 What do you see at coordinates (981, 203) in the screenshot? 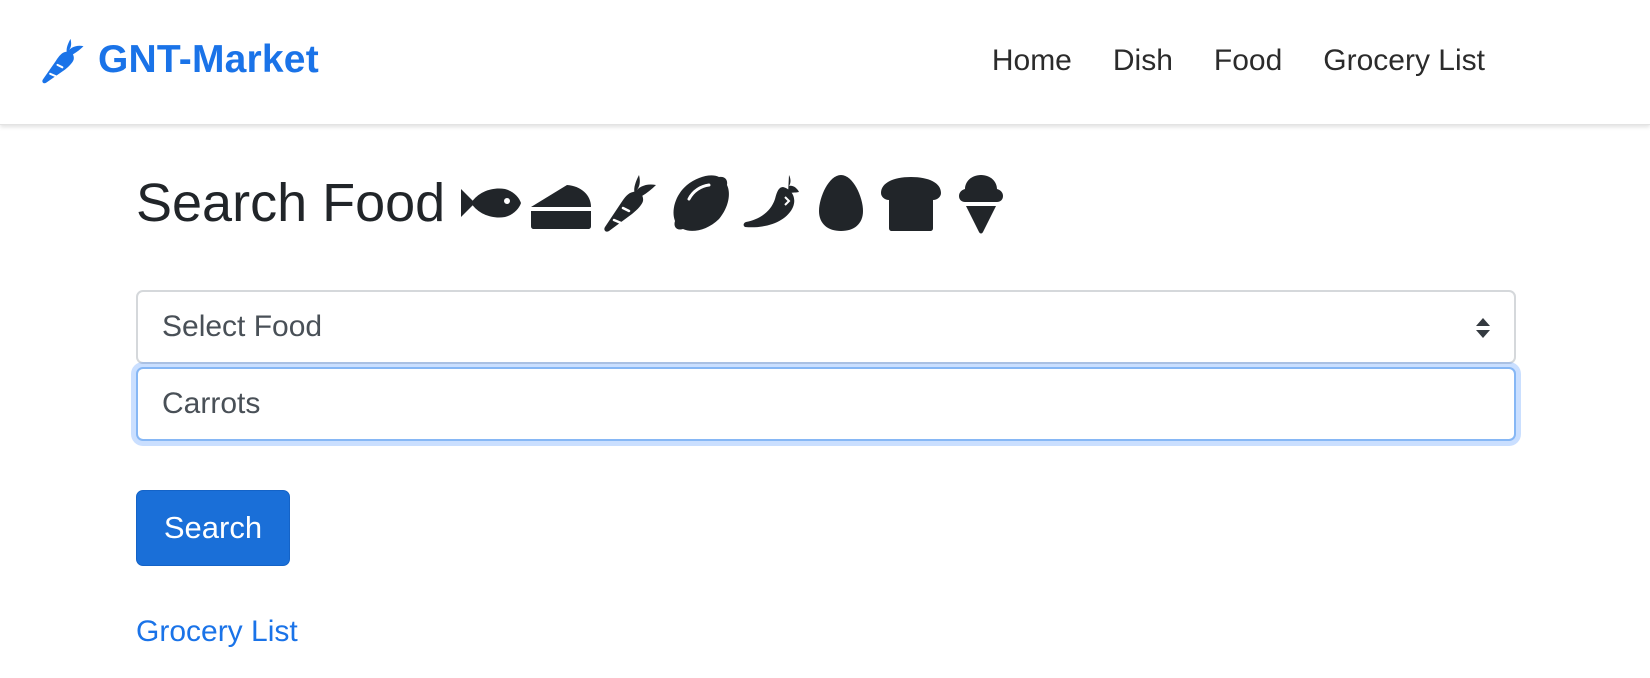
I see `ice-cream-icon` at bounding box center [981, 203].